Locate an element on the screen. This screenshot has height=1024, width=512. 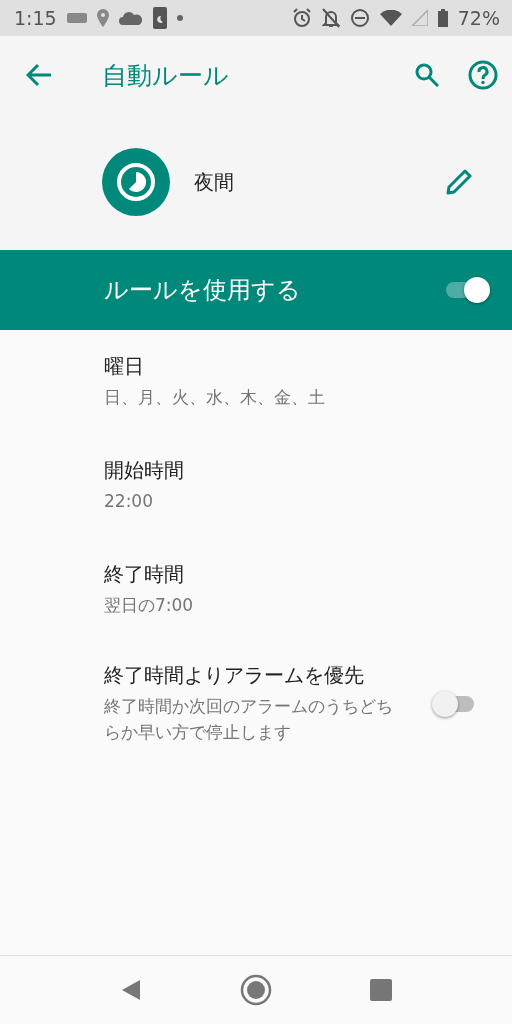
master-switch-bar: ルールを使用する is located at coordinates (256, 290).